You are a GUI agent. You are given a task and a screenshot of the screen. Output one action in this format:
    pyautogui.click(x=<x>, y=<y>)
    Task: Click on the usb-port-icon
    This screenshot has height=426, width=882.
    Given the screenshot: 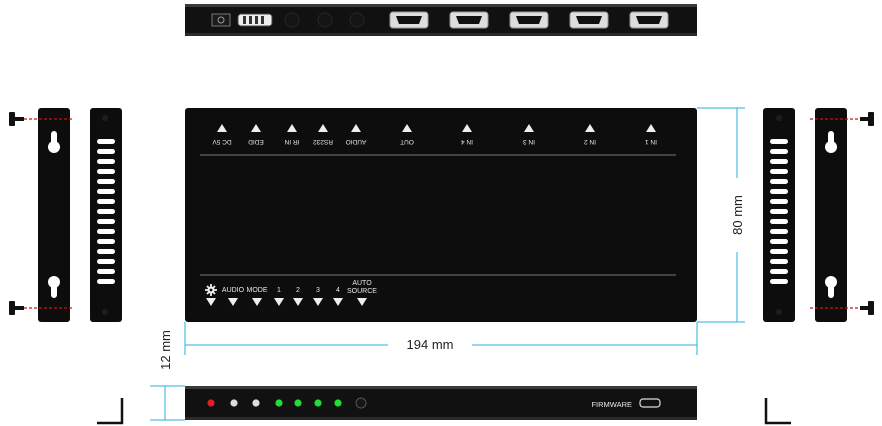 What is the action you would take?
    pyautogui.click(x=650, y=403)
    